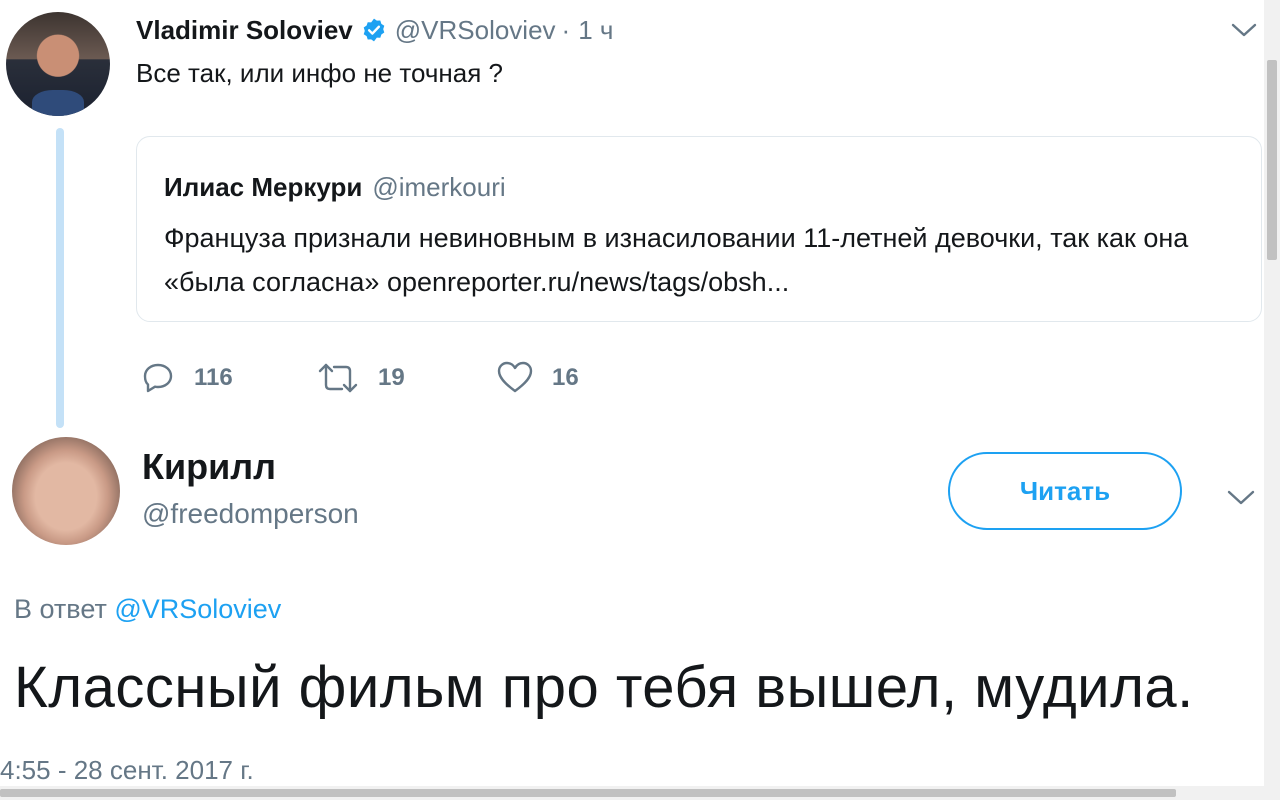 The height and width of the screenshot is (800, 1280). I want to click on tweet-header: Vladimir Soloviev @VRSoloviev · 1 ч, so click(374, 30).